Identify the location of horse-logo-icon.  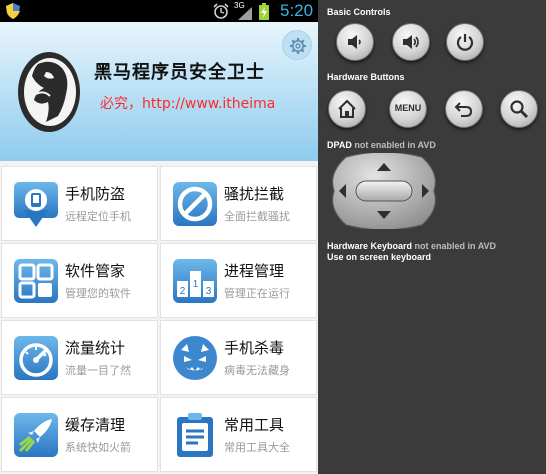
(49, 92).